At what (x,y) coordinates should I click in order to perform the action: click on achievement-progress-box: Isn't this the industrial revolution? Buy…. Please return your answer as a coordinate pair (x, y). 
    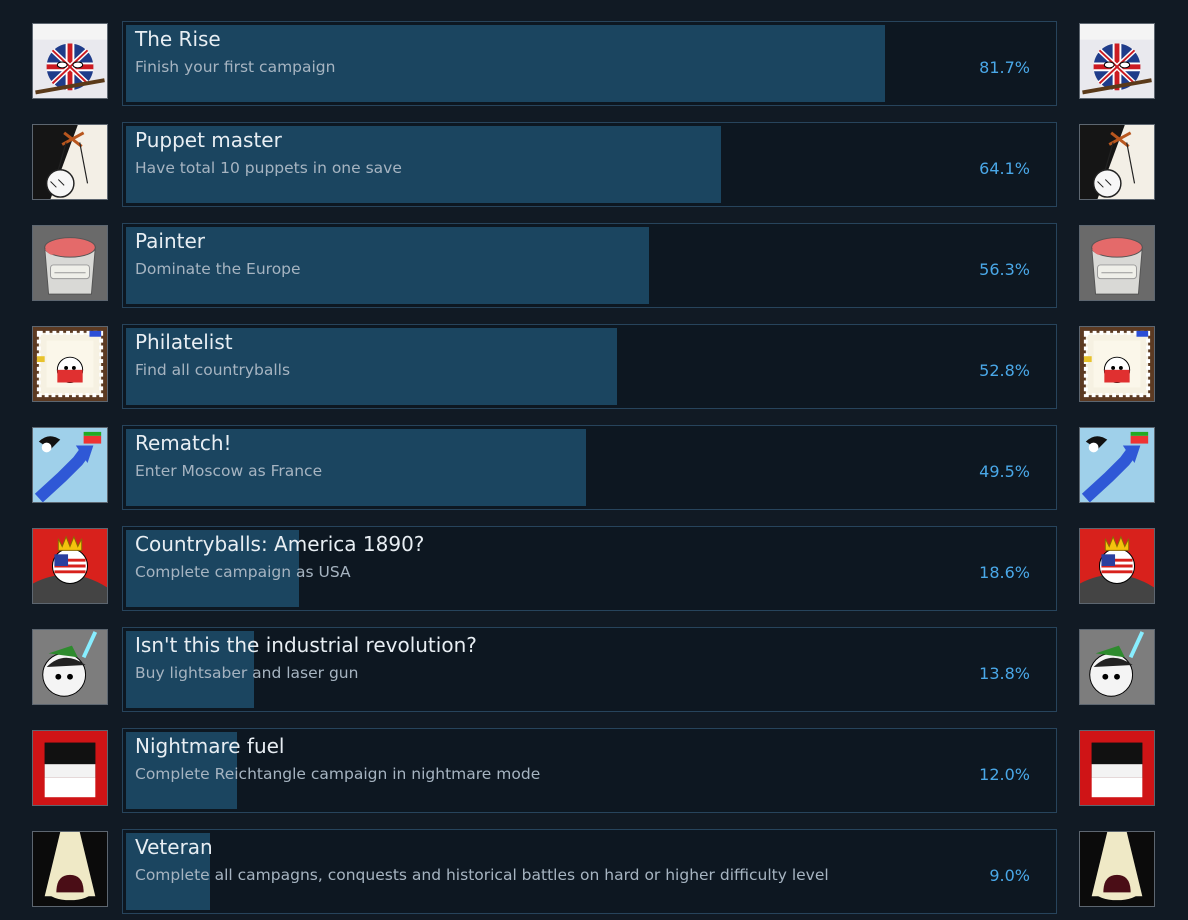
    Looking at the image, I should click on (589, 669).